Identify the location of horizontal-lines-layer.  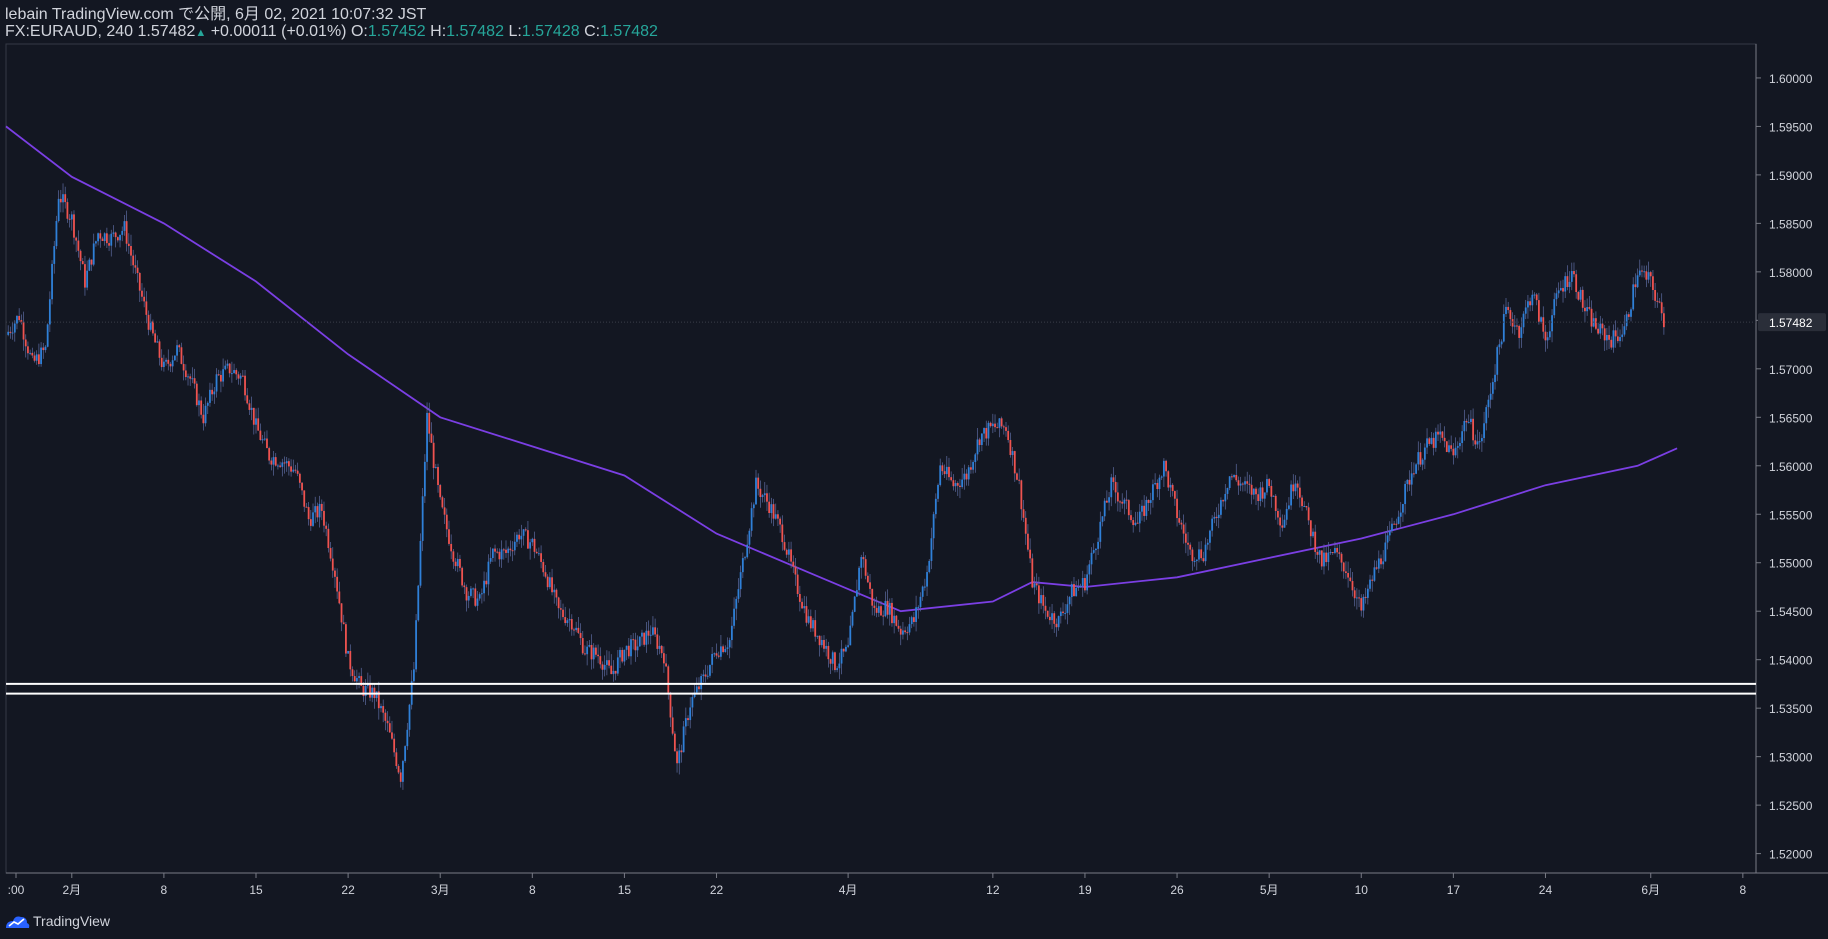
(881, 688).